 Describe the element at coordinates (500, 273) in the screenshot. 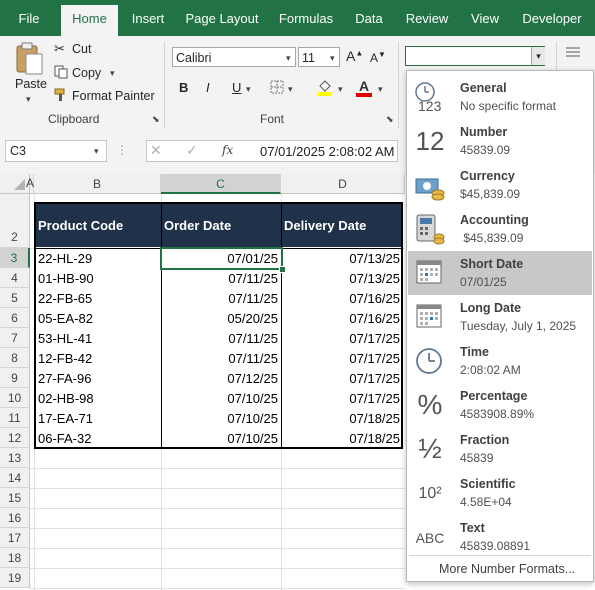

I see `format-option-short-date: Short Date 07/01/25` at that location.